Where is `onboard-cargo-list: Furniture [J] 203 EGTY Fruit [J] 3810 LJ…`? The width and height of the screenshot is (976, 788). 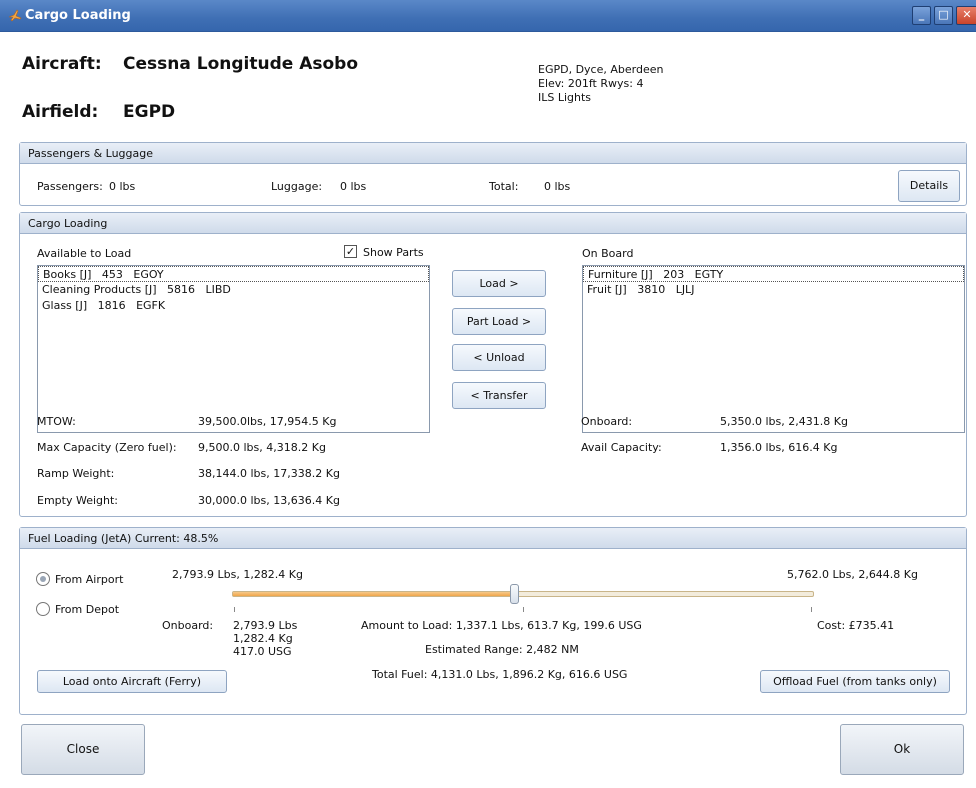
onboard-cargo-list: Furniture [J] 203 EGTY Fruit [J] 3810 LJ… is located at coordinates (773, 349).